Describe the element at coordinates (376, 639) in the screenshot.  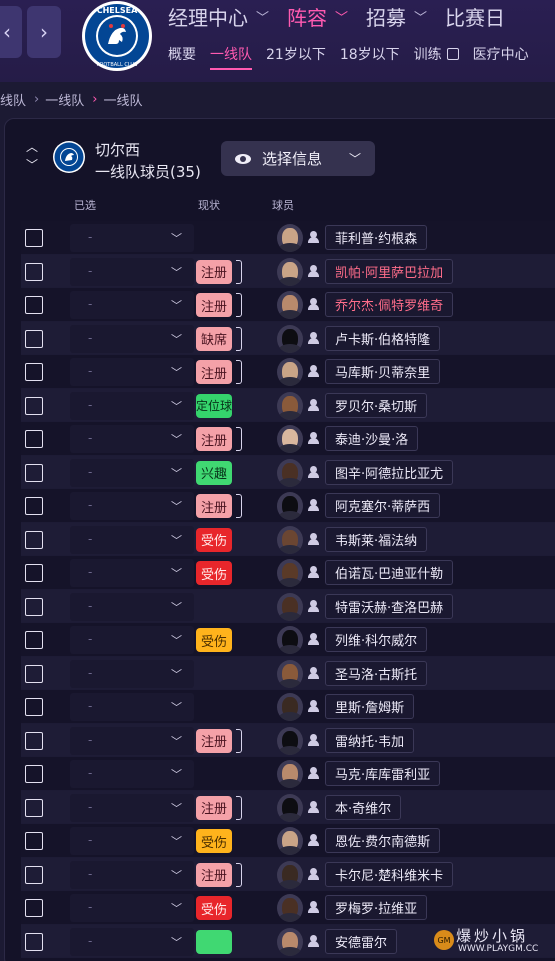
I see `player-name: 列维·科尔威尔` at that location.